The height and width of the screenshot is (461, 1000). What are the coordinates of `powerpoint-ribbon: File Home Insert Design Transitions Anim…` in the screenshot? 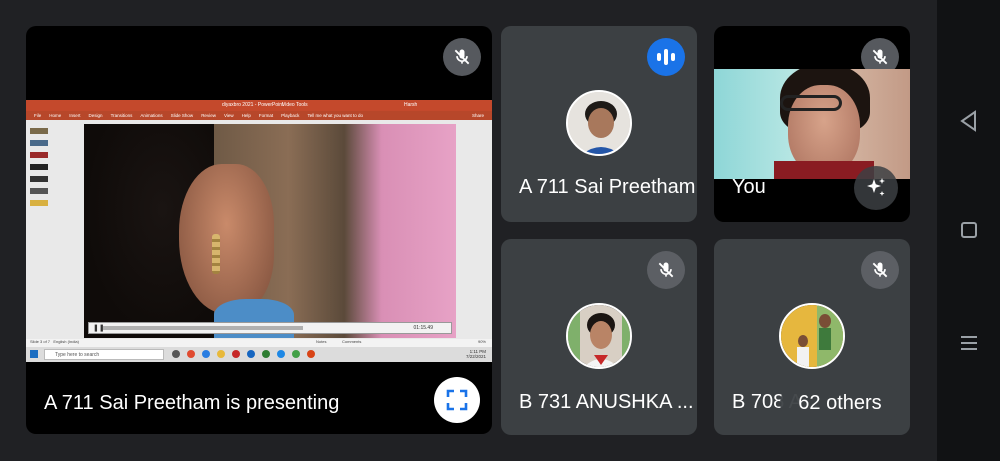 It's located at (259, 115).